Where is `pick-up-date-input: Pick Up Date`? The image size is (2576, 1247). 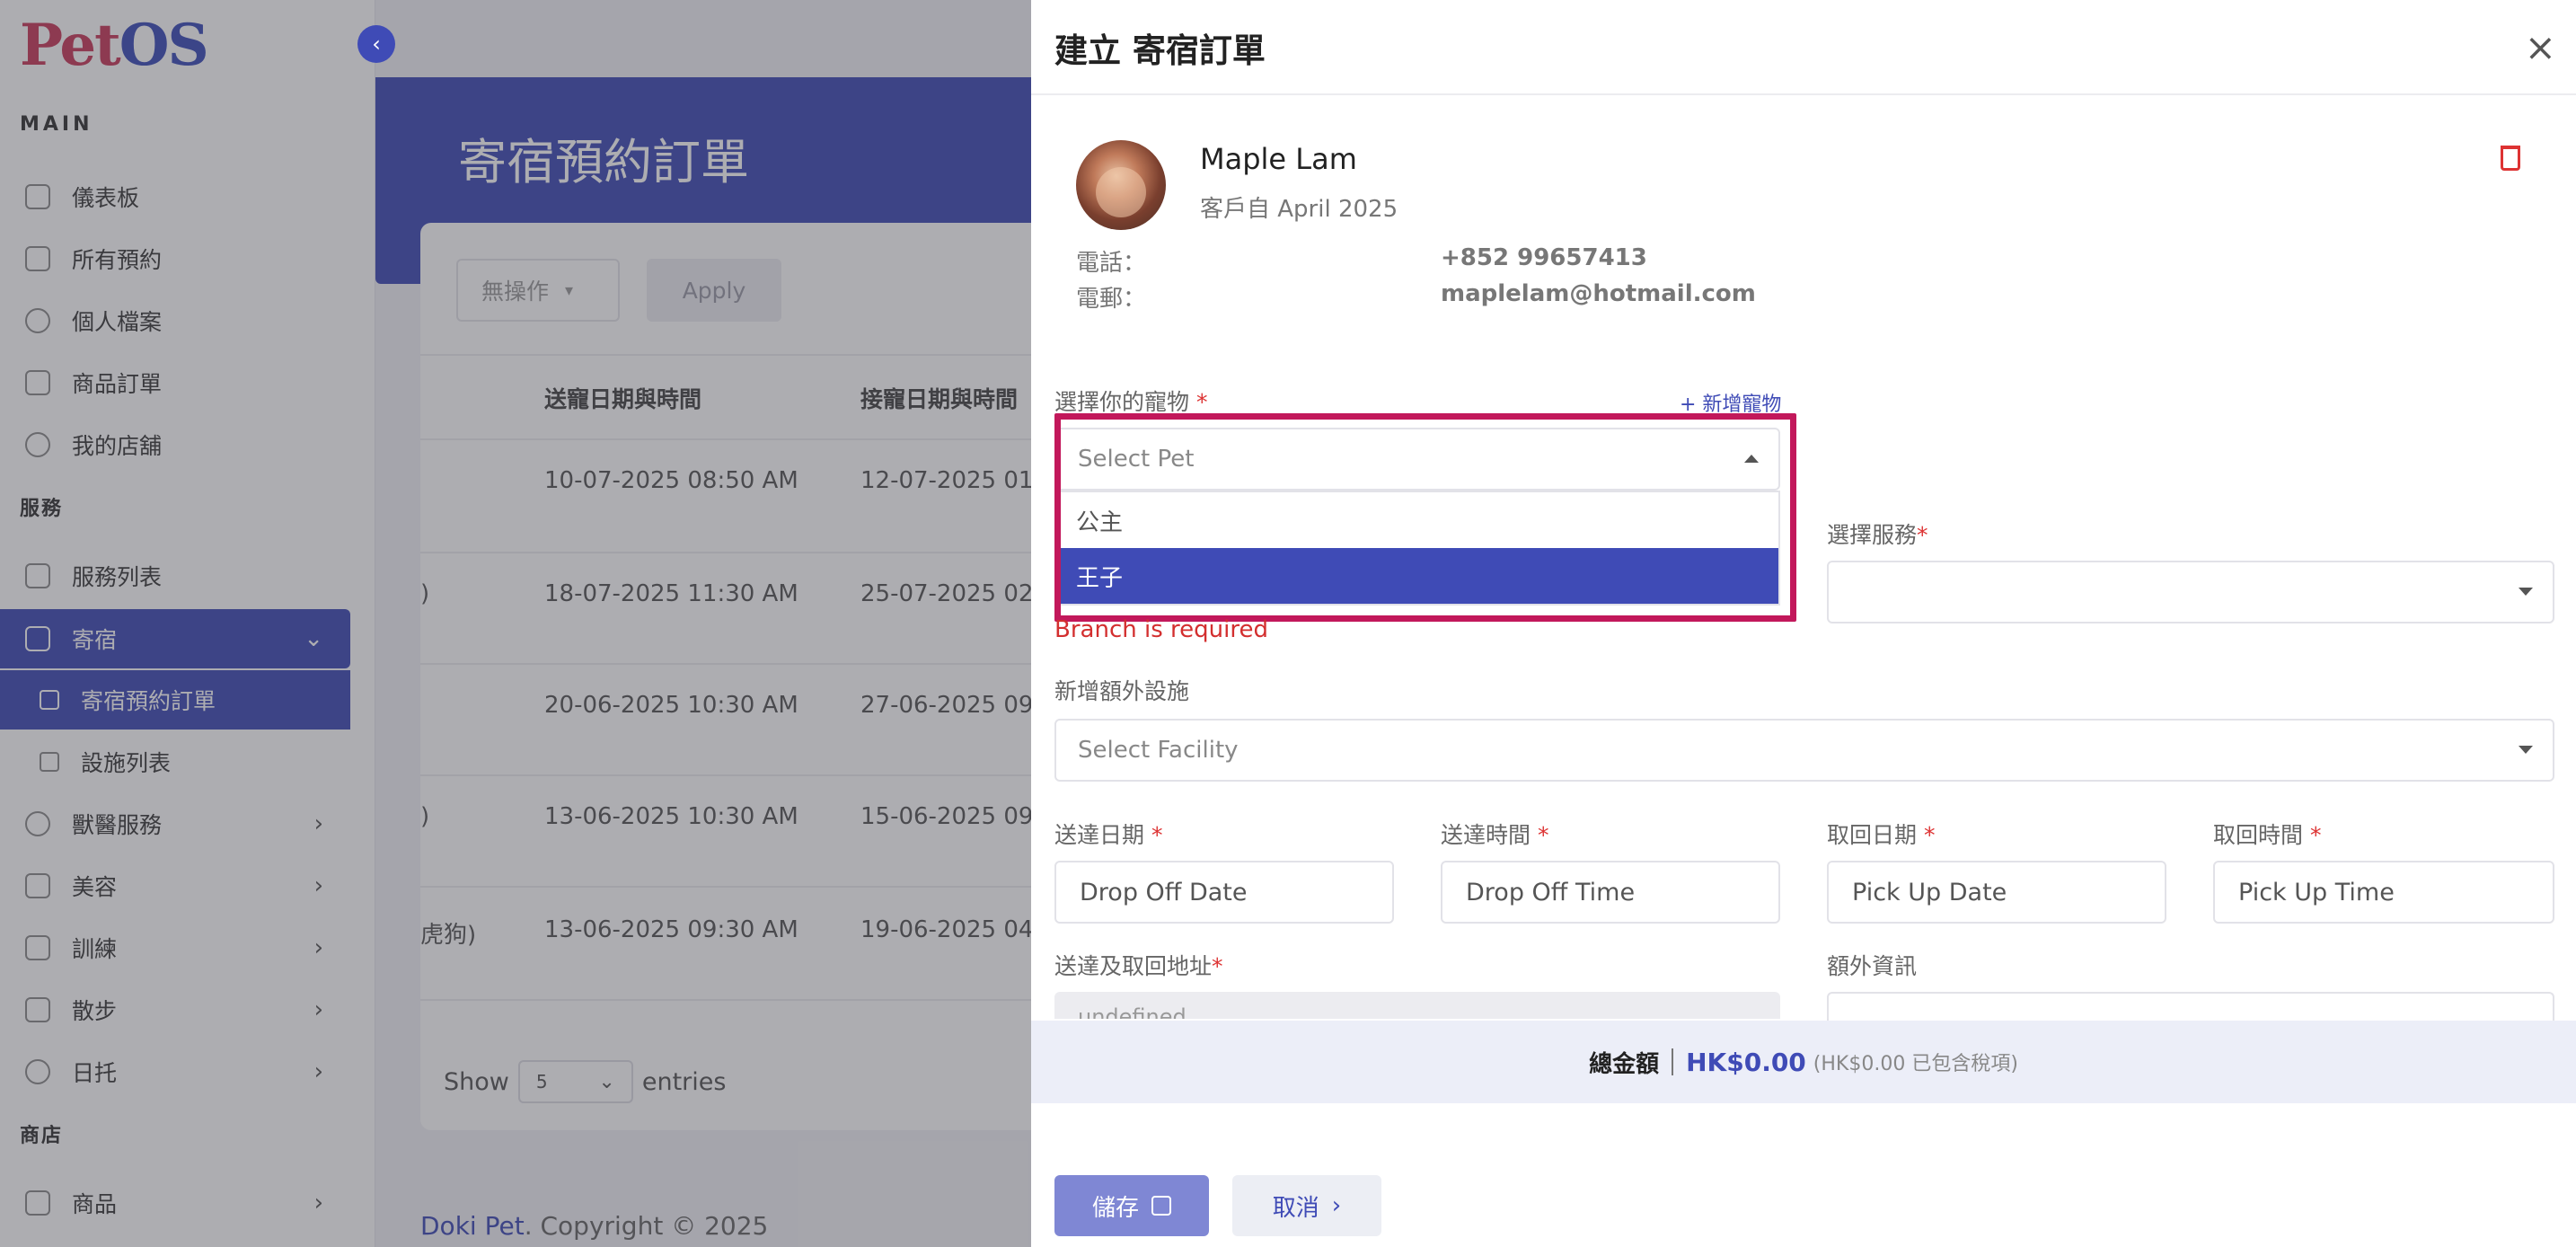
pick-up-date-input: Pick Up Date is located at coordinates (1997, 892).